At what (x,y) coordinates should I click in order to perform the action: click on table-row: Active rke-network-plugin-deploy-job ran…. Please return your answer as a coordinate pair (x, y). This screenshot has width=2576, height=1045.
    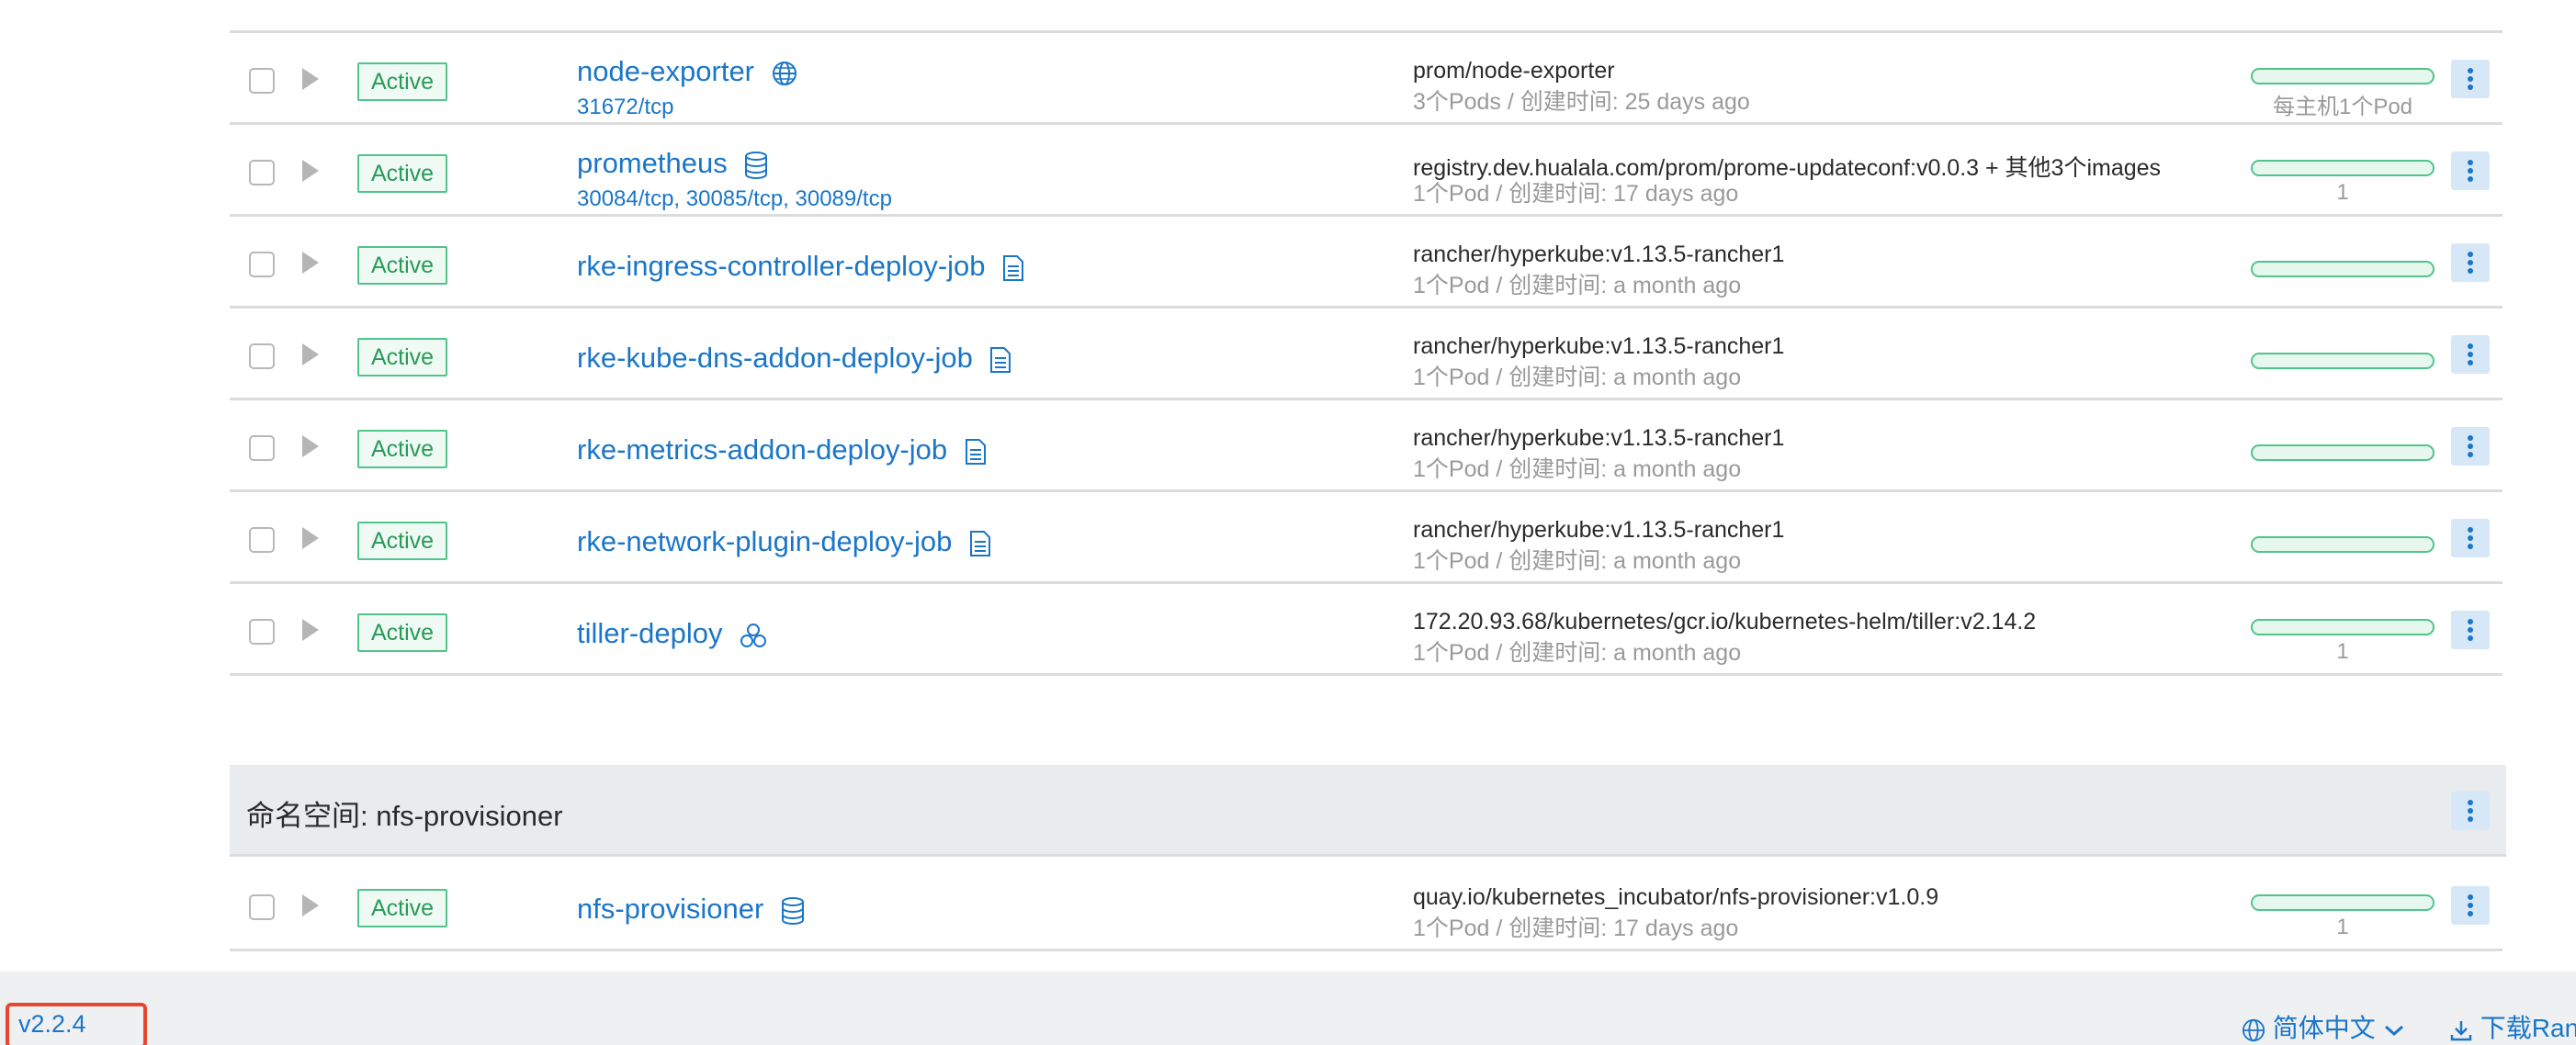
    Looking at the image, I should click on (1366, 538).